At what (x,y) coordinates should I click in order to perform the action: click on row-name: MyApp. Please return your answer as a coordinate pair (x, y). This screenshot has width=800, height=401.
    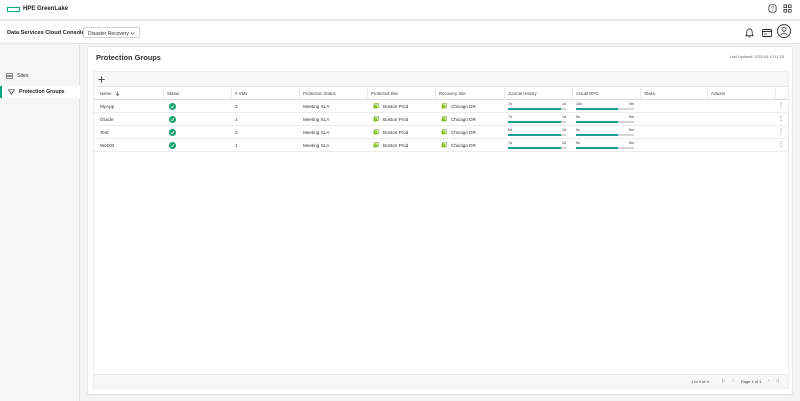
    Looking at the image, I should click on (107, 106).